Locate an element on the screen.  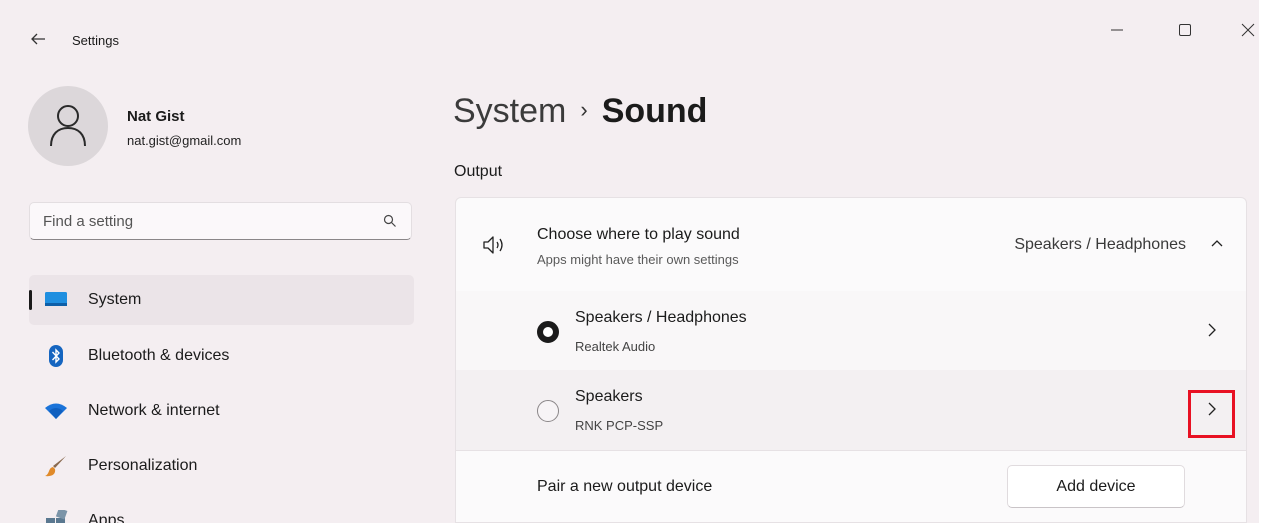
device-name: Speakers / Headphones is located at coordinates (661, 317).